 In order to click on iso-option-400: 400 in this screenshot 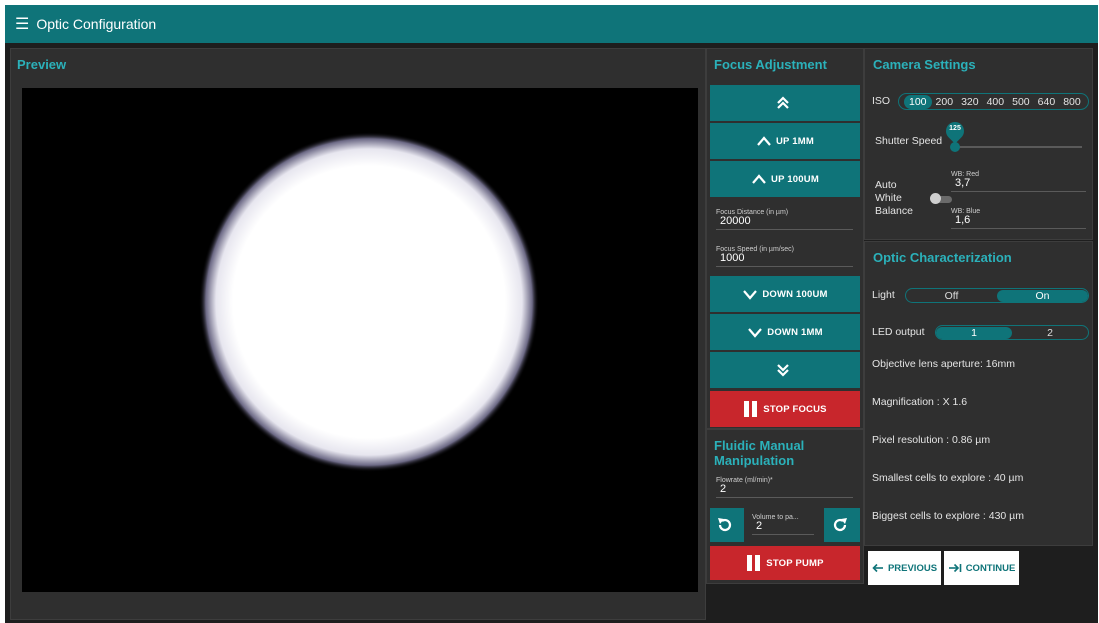, I will do `click(996, 102)`.